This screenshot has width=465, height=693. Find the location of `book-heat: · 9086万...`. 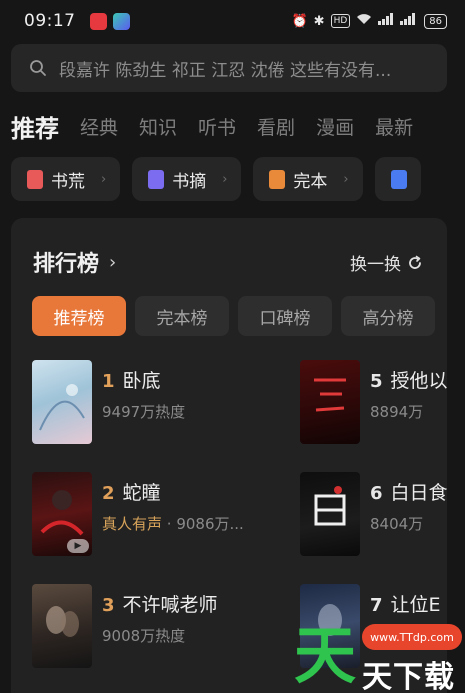

book-heat: · 9086万... is located at coordinates (203, 524).